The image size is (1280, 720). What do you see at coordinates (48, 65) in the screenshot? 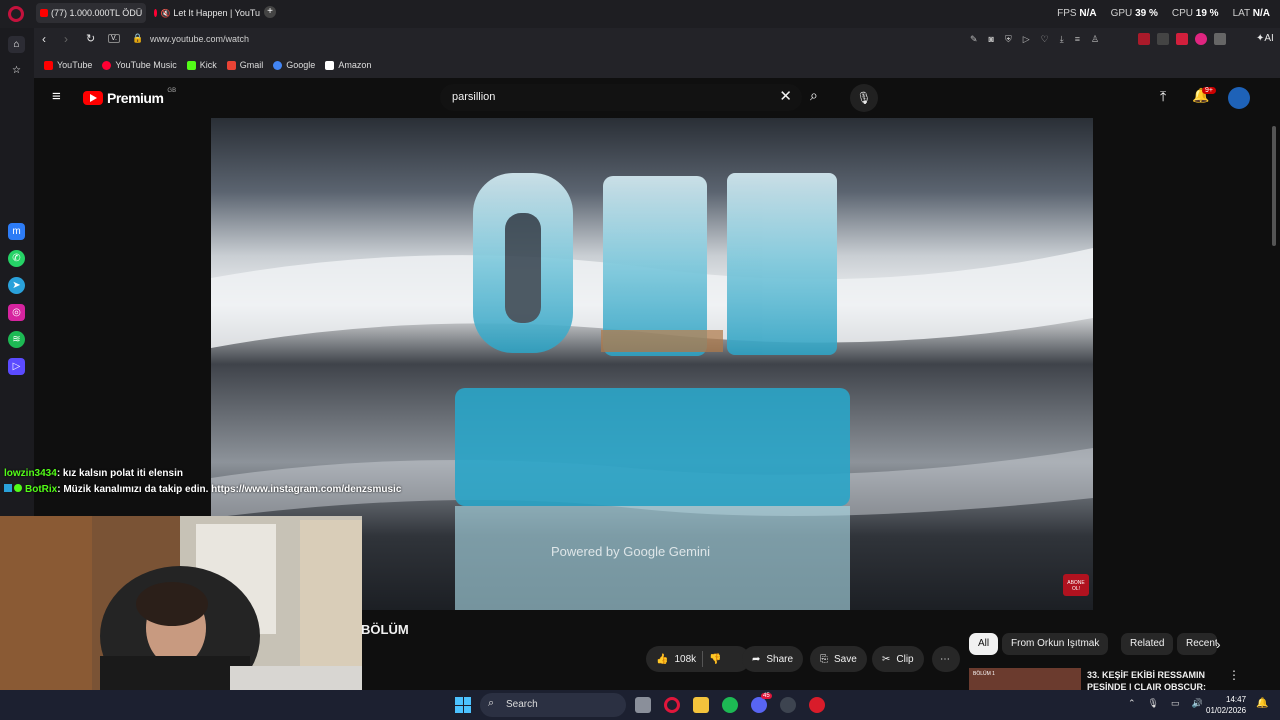
I see `youtube-icon` at bounding box center [48, 65].